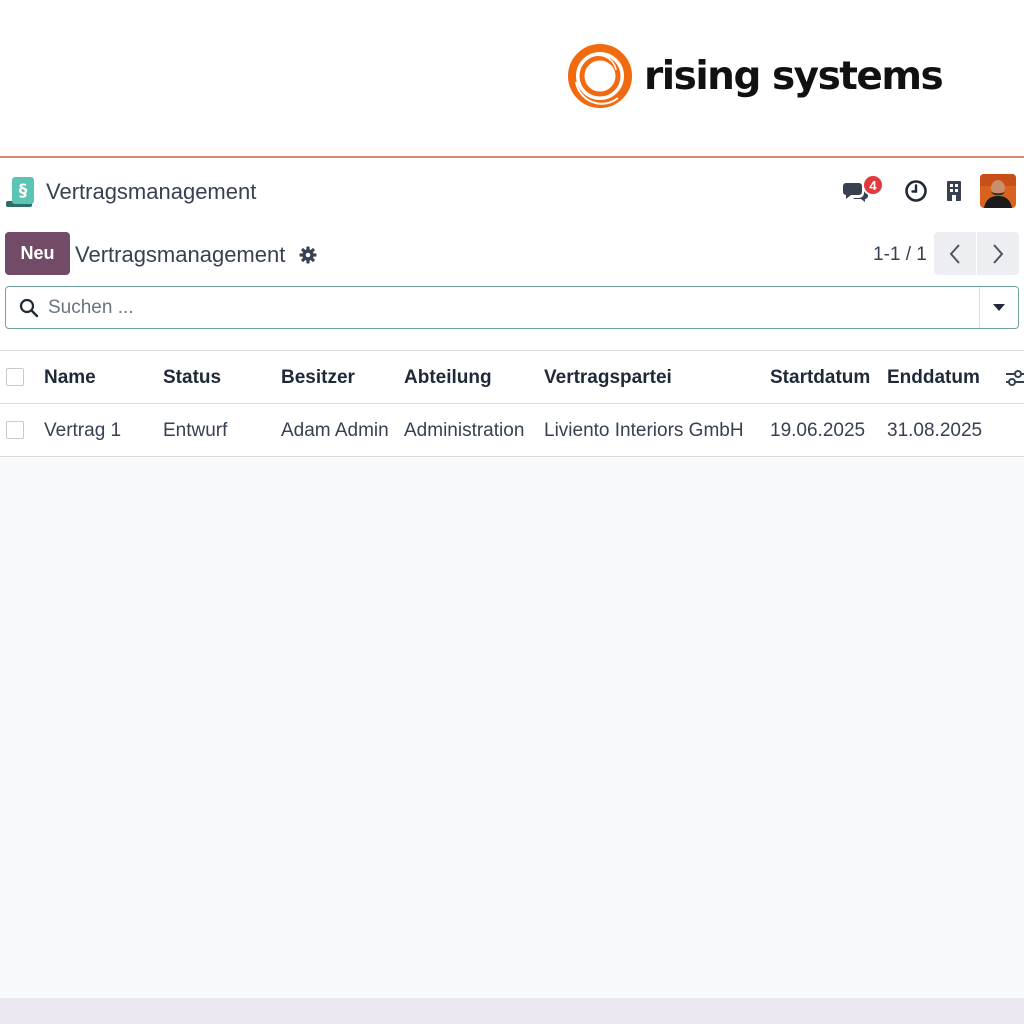 This screenshot has width=1024, height=1024. What do you see at coordinates (308, 255) in the screenshot?
I see `gear-icon` at bounding box center [308, 255].